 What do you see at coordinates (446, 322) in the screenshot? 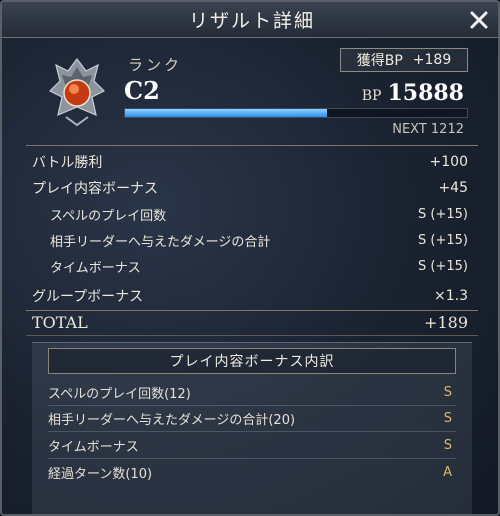
I see `total-value: +189` at bounding box center [446, 322].